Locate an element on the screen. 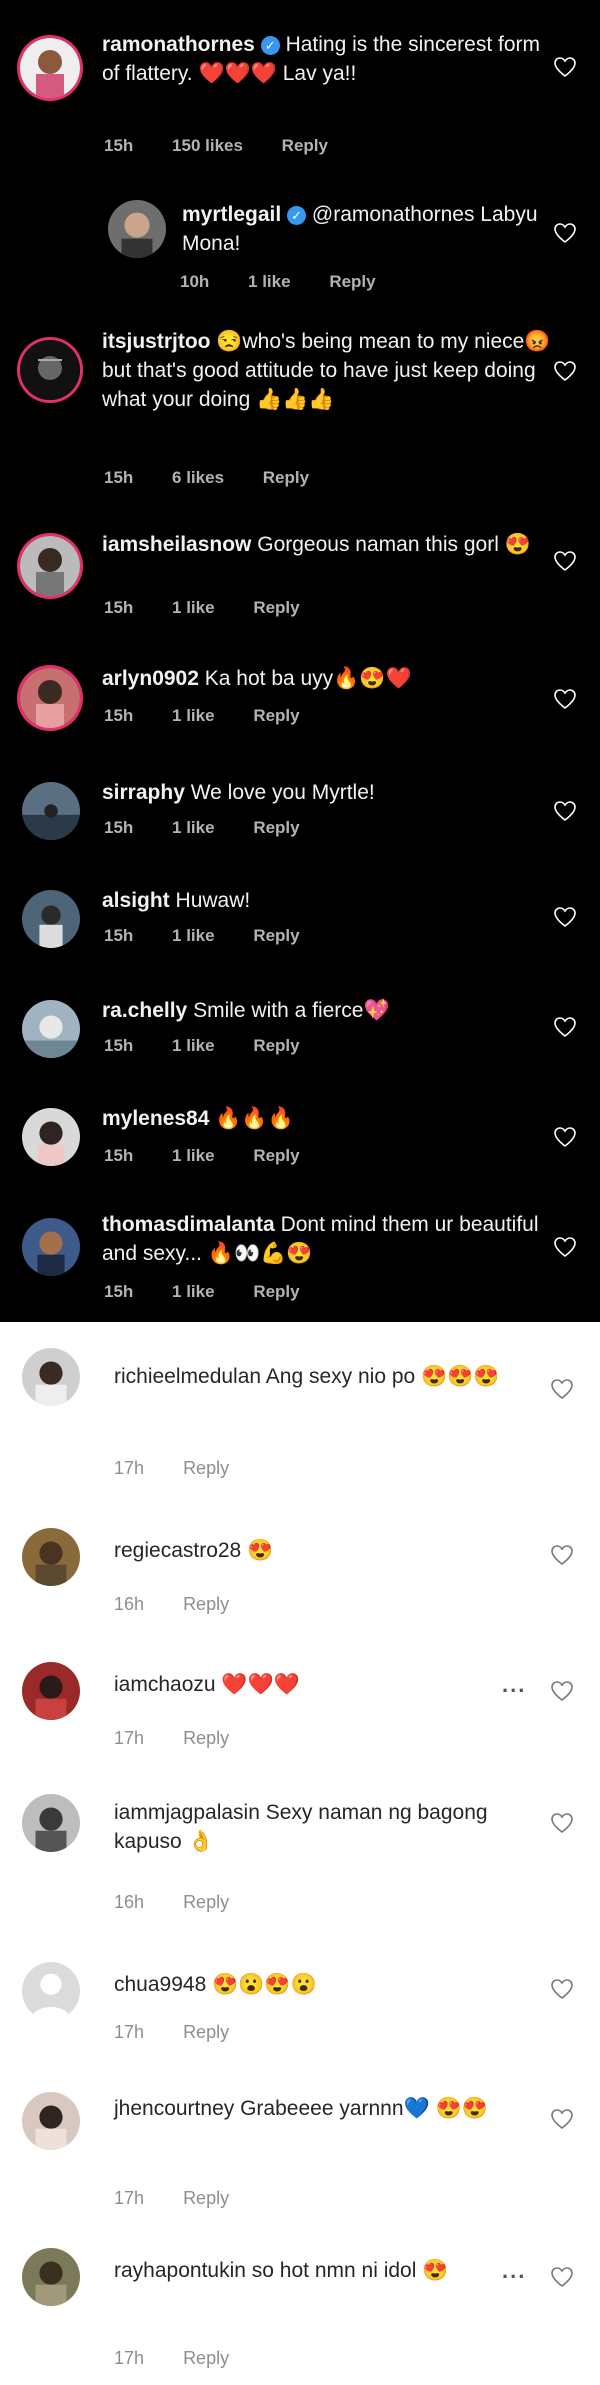 This screenshot has width=600, height=2385. comment-username: ra.chelly is located at coordinates (144, 1010).